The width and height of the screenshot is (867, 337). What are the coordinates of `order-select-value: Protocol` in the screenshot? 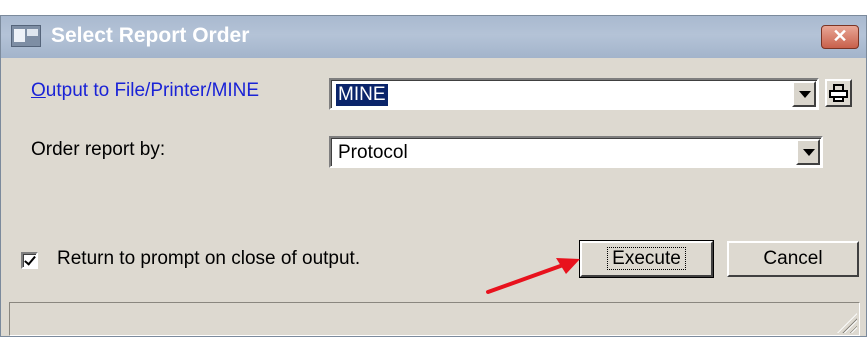 It's located at (373, 152).